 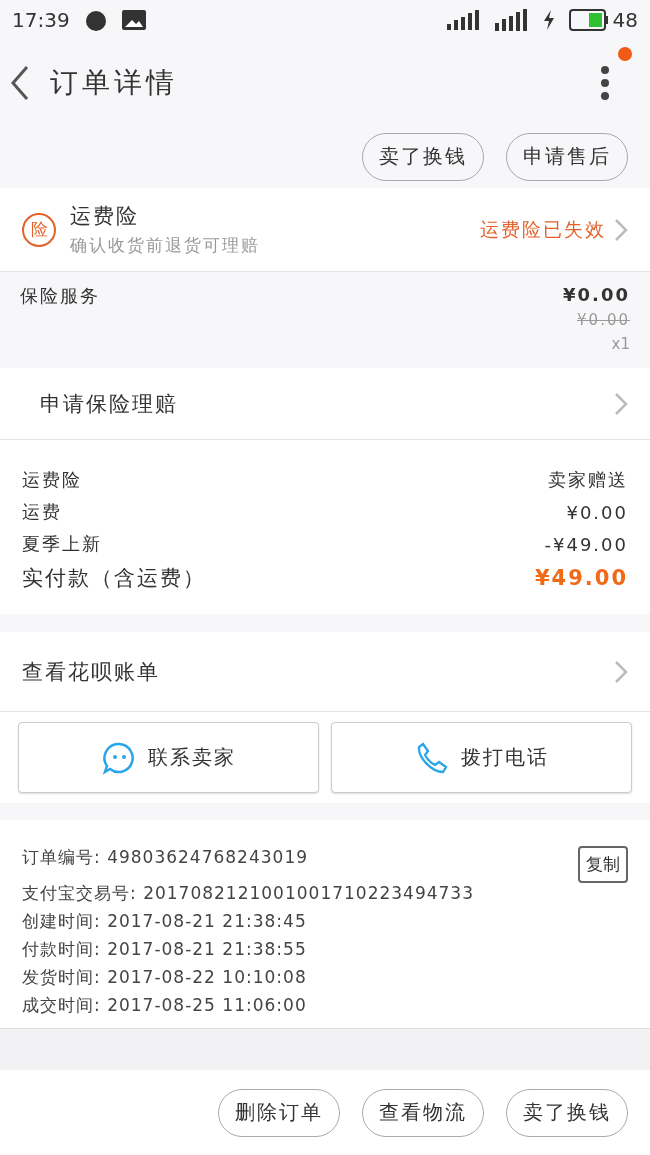 What do you see at coordinates (325, 672) in the screenshot?
I see `huabei-row: 查看花呗账单` at bounding box center [325, 672].